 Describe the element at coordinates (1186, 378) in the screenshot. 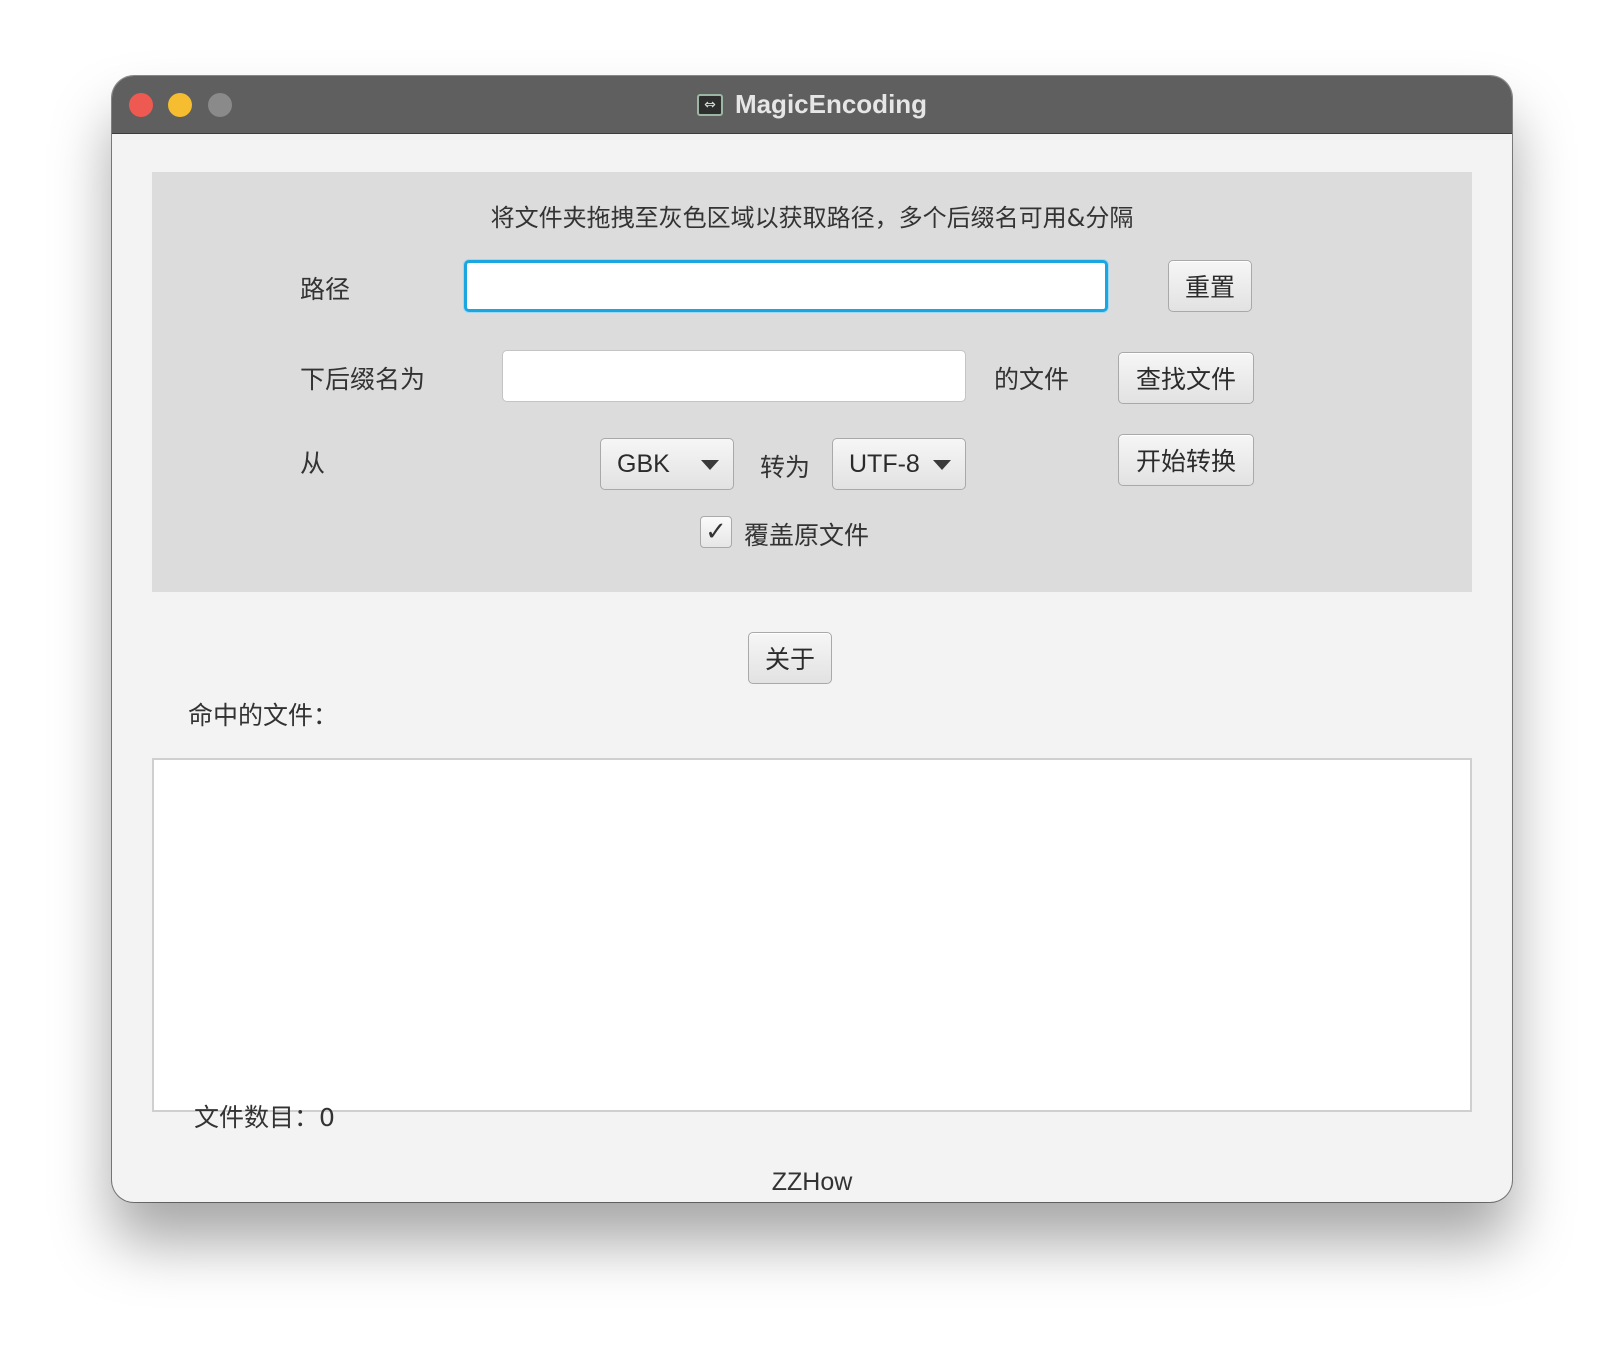

I see `find-files-button: 查找文件` at that location.